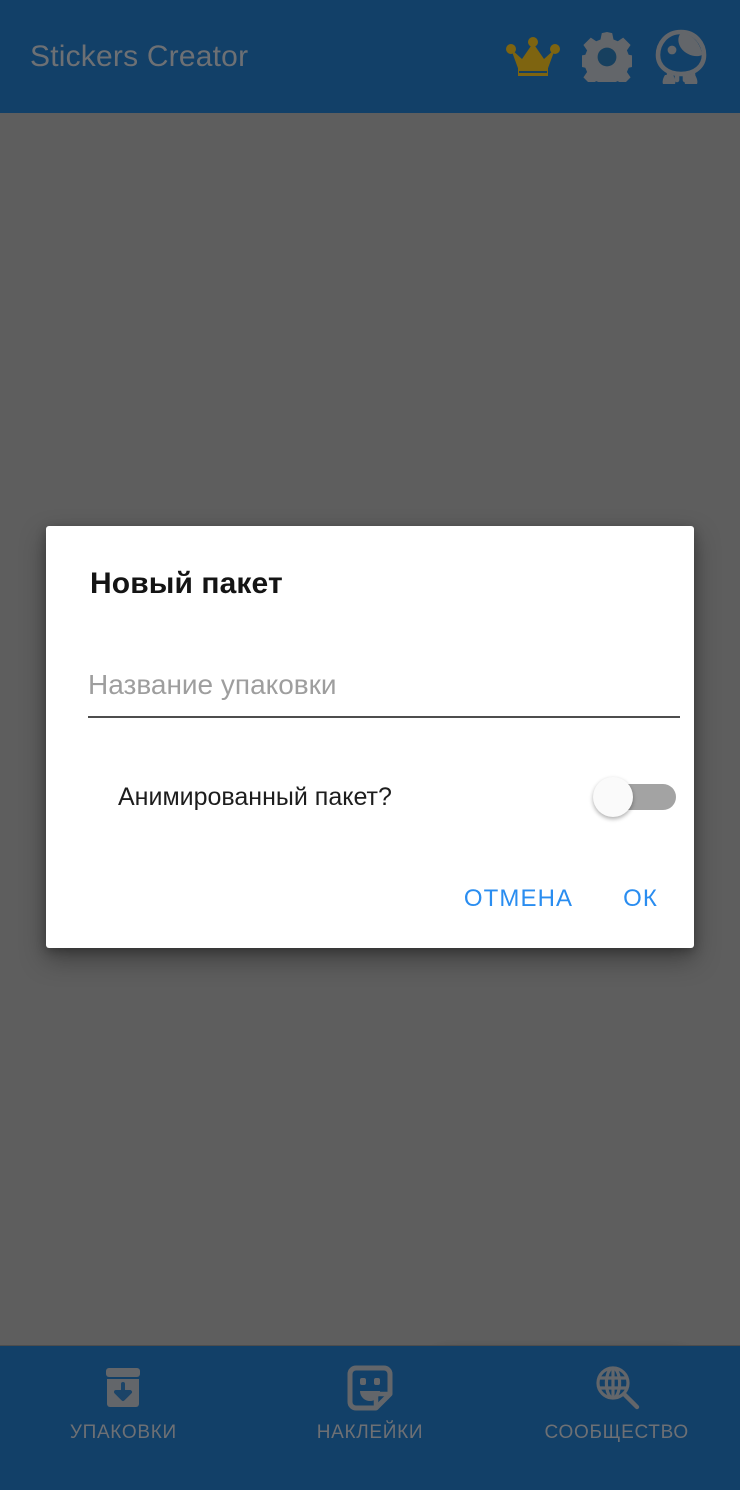  Describe the element at coordinates (518, 899) in the screenshot. I see `cancel-button: ОТМЕНА` at that location.